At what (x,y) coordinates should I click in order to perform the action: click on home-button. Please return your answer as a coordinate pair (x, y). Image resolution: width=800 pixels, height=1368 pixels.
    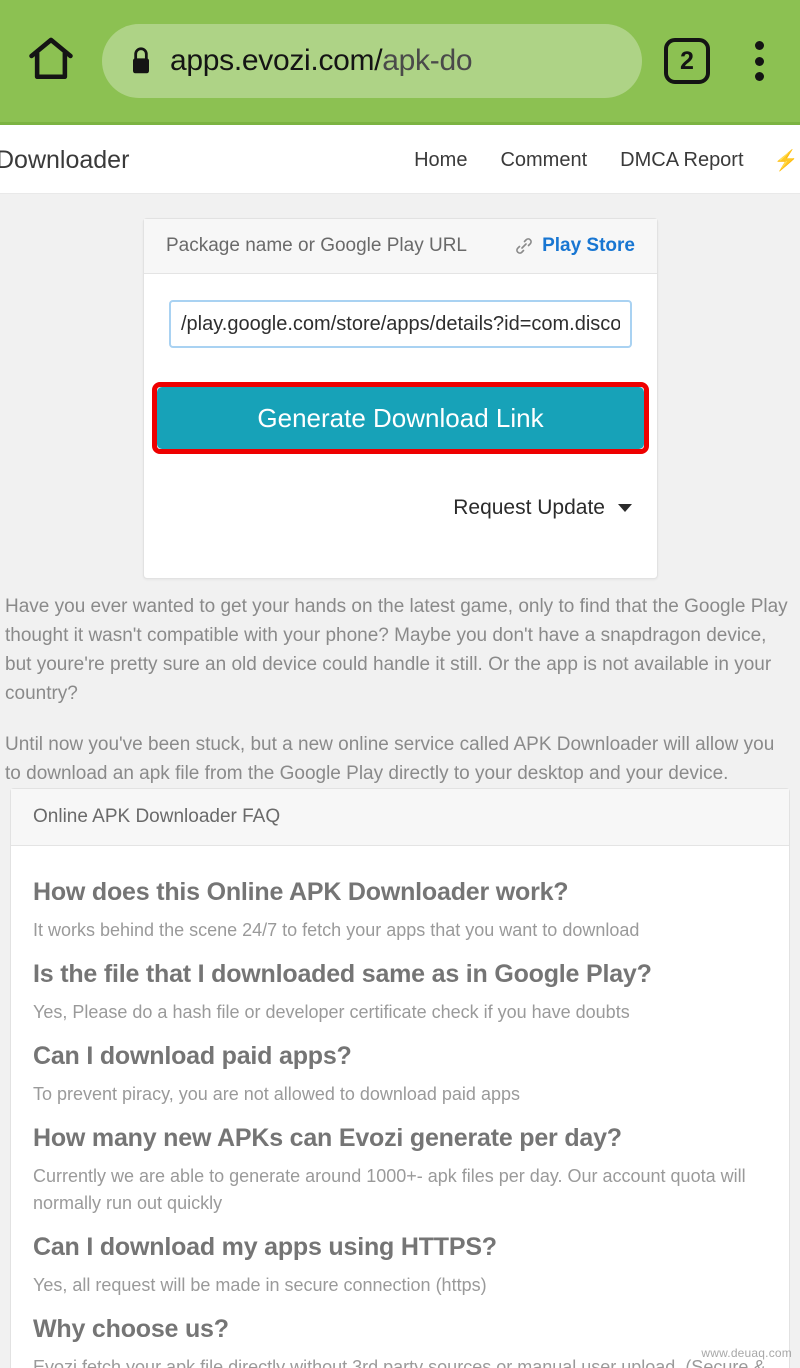
    Looking at the image, I should click on (51, 61).